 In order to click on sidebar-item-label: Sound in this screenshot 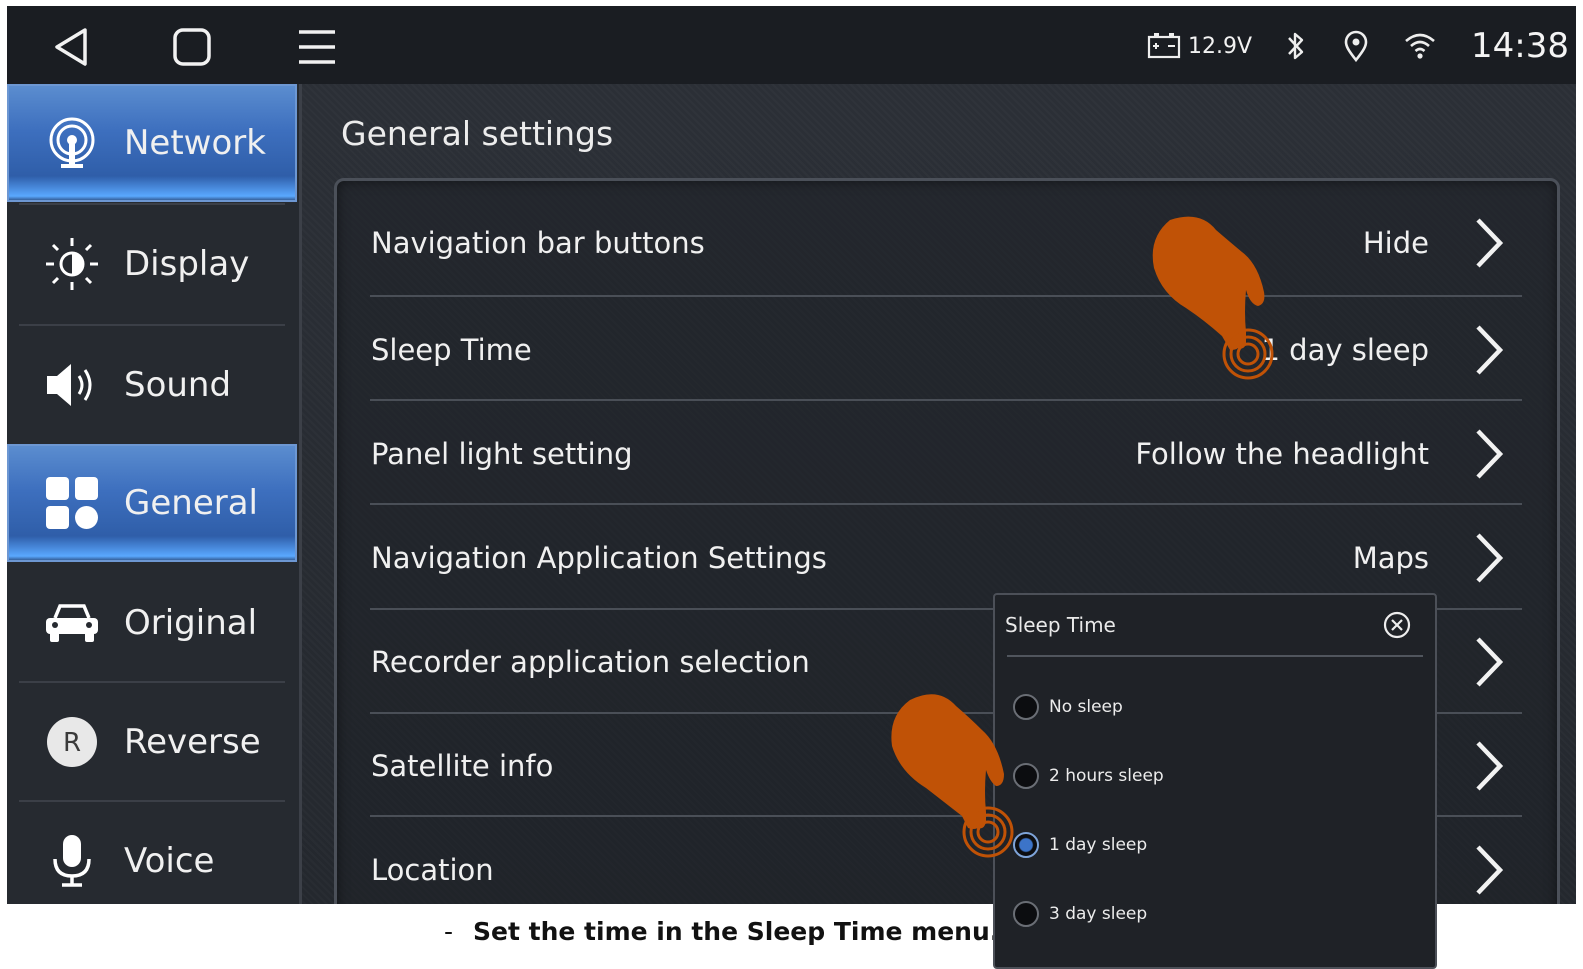, I will do `click(178, 385)`.